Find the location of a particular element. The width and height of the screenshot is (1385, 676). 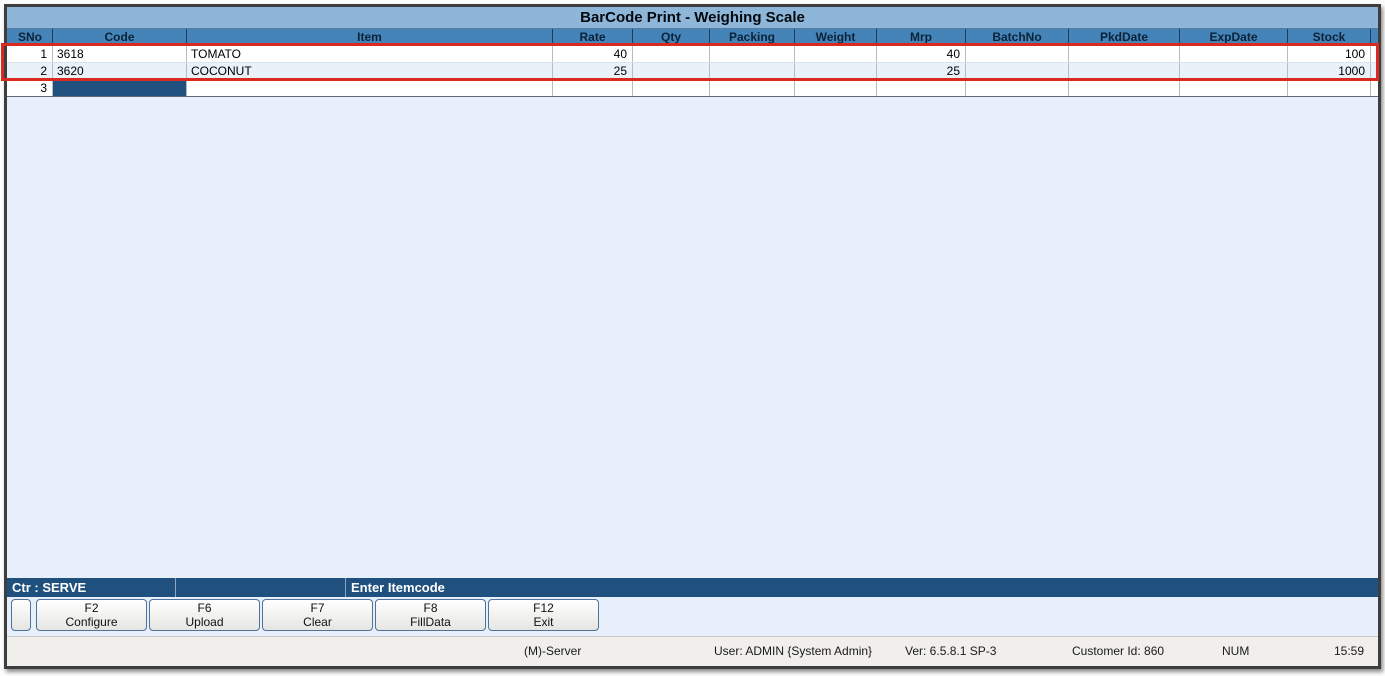

cell-r1-weight is located at coordinates (836, 54).